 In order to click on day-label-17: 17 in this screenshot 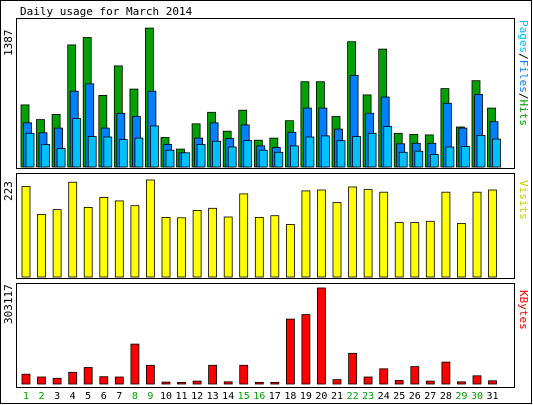, I will do `click(275, 396)`.